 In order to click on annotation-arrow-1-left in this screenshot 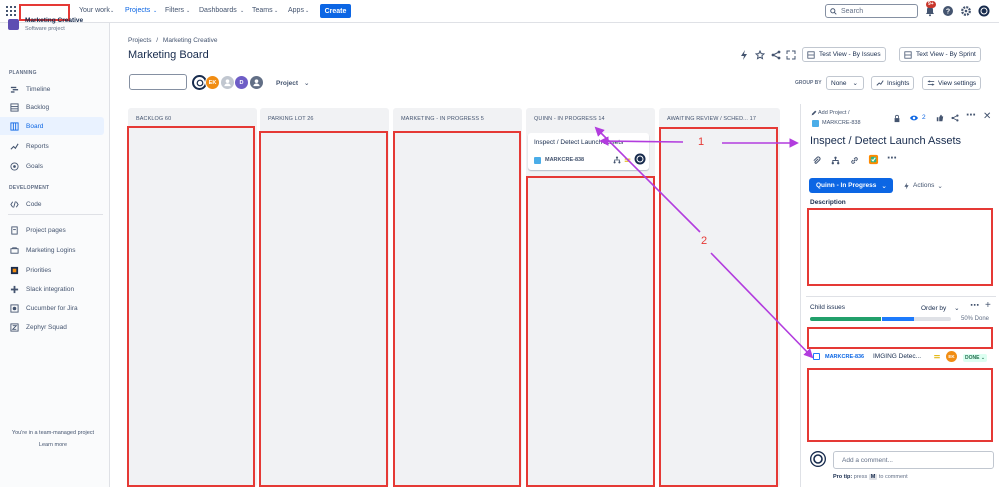, I will do `click(641, 141)`.